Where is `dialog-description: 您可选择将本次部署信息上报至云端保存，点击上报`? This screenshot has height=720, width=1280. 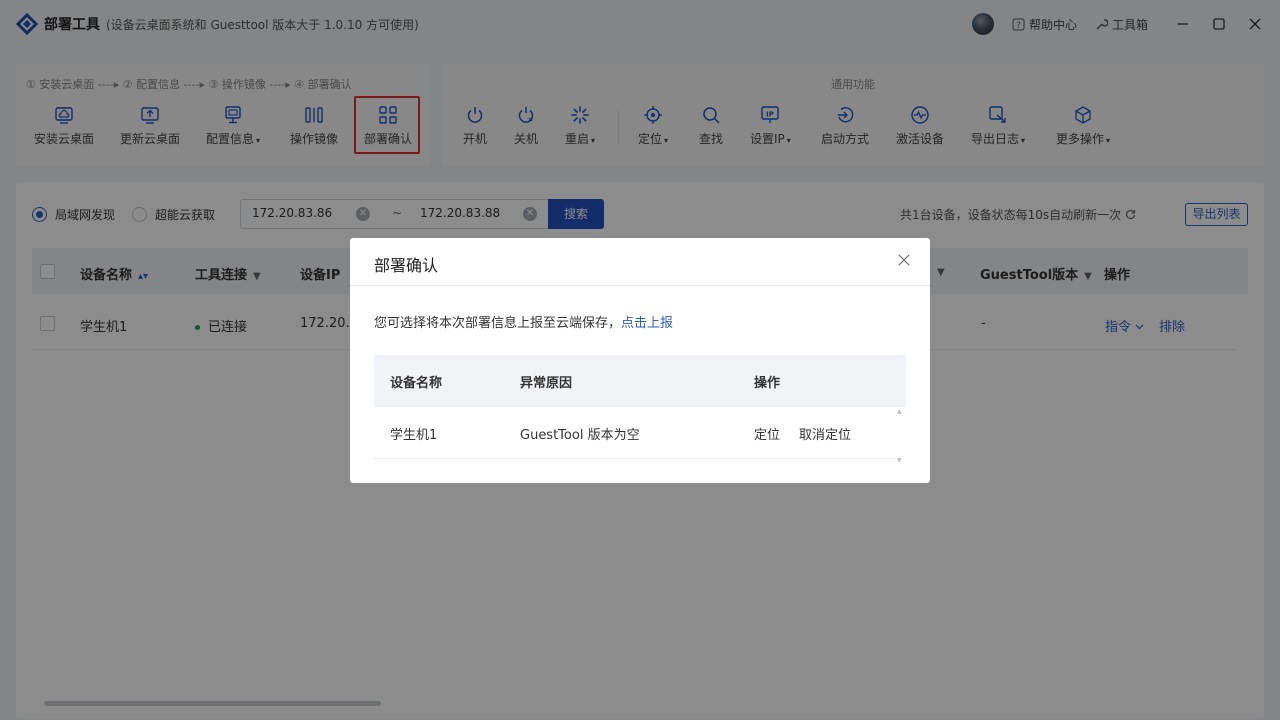
dialog-description: 您可选择将本次部署信息上报至云端保存，点击上报 is located at coordinates (523, 321).